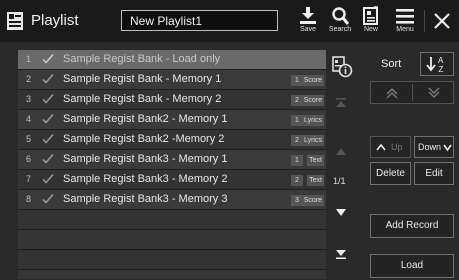 The image size is (459, 280). I want to click on list-item: 5 Sample Regist Bank2 -Memory 2 2 Lyrics, so click(172, 140).